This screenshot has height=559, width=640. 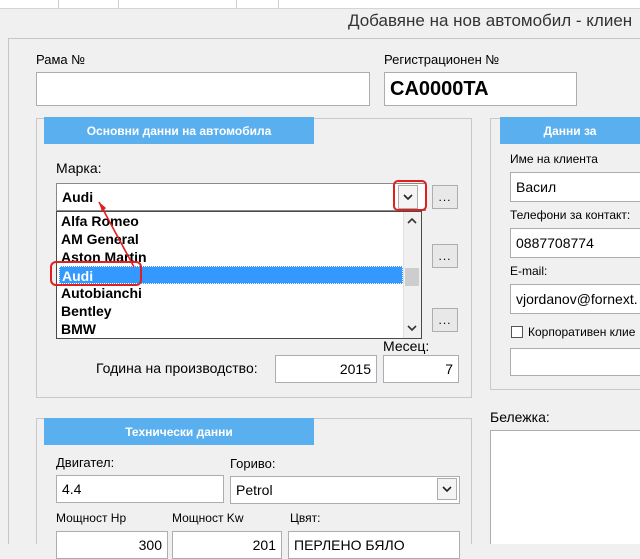 What do you see at coordinates (326, 369) in the screenshot?
I see `year-input: 2015` at bounding box center [326, 369].